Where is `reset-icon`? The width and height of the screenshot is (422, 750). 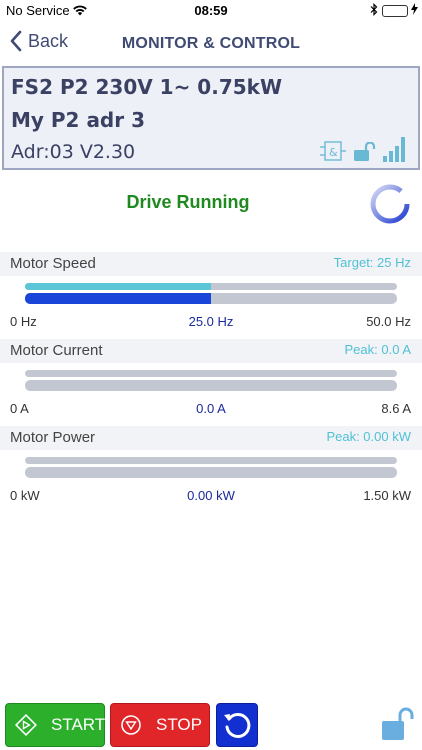
reset-icon is located at coordinates (237, 725).